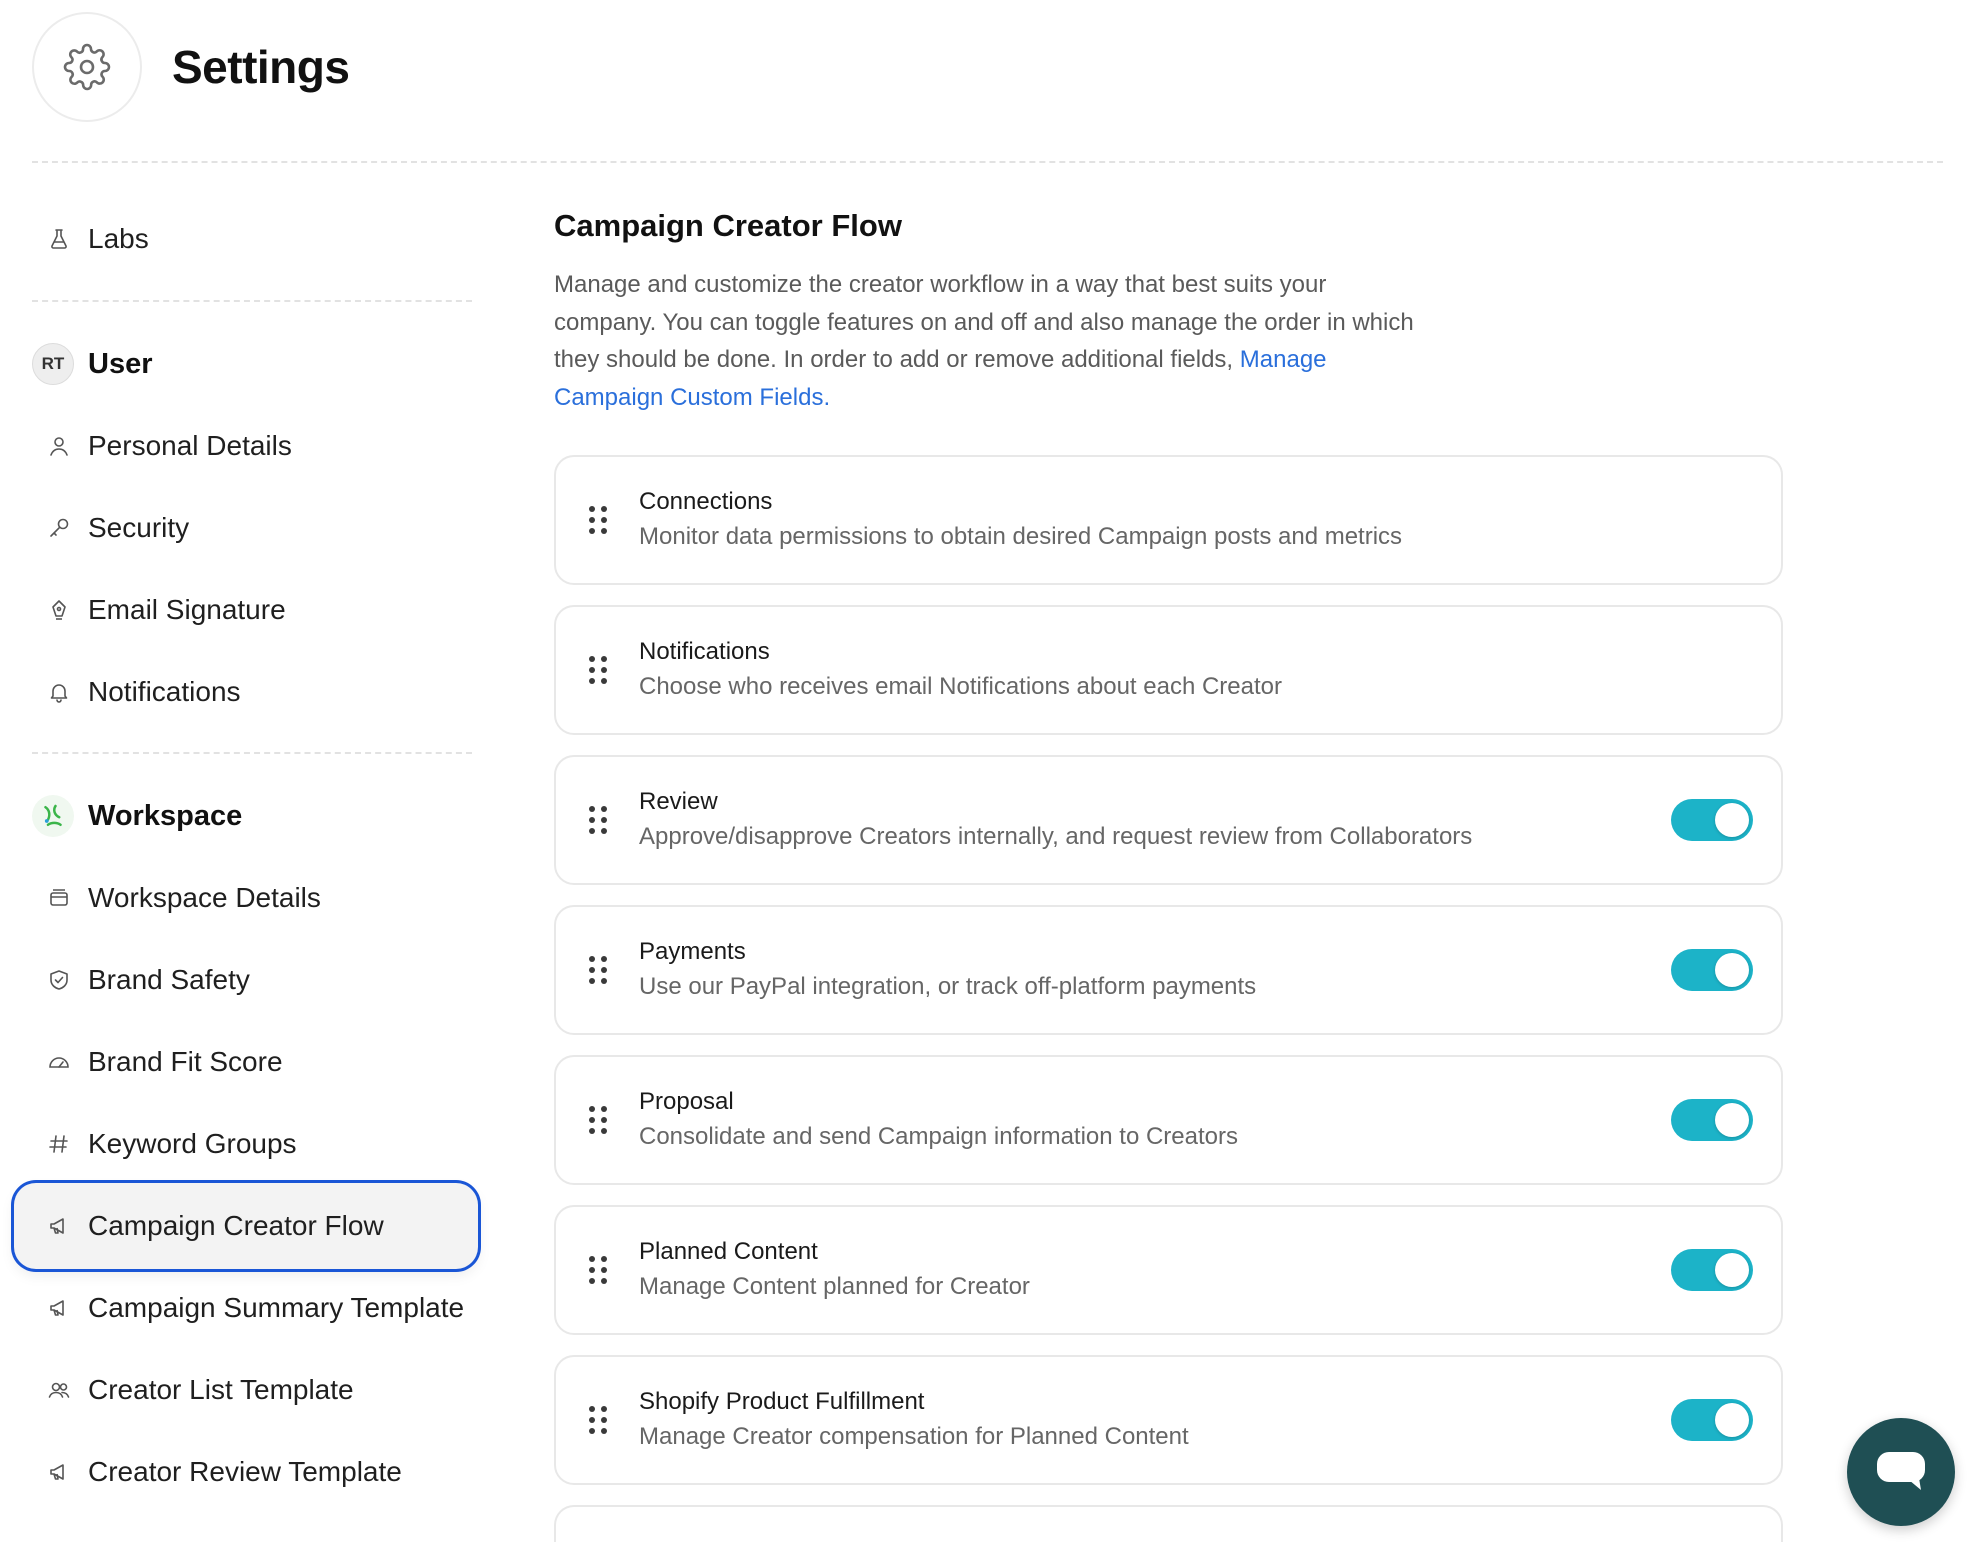 Image resolution: width=1967 pixels, height=1542 pixels. Describe the element at coordinates (686, 1101) in the screenshot. I see `step-title: Proposal` at that location.